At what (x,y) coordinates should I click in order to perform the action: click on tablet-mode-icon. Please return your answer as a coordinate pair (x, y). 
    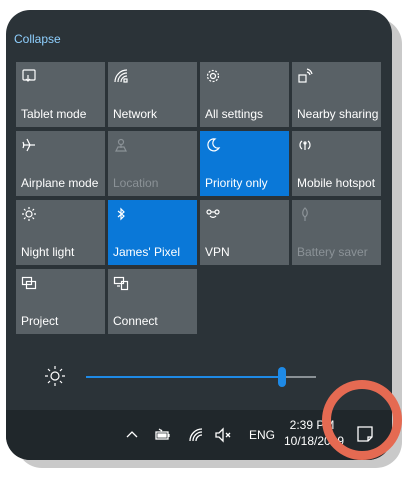
    Looking at the image, I should click on (29, 76).